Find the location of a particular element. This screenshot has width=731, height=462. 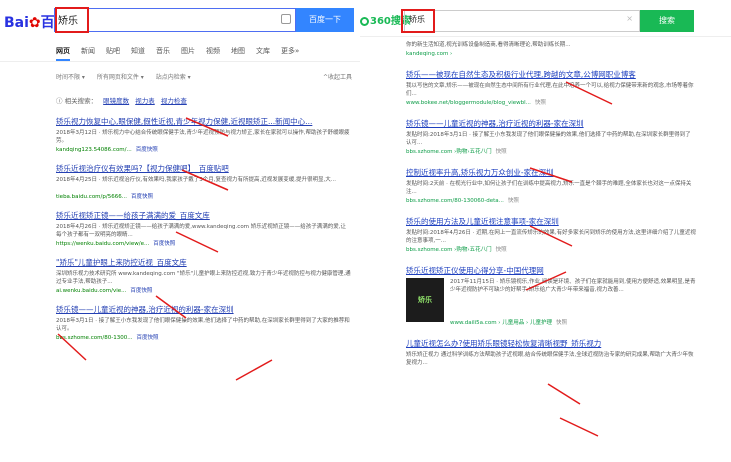

related-searches: ⓘ 相关搜索： 眼镜度数 视力表 视力检查 is located at coordinates (121, 100).